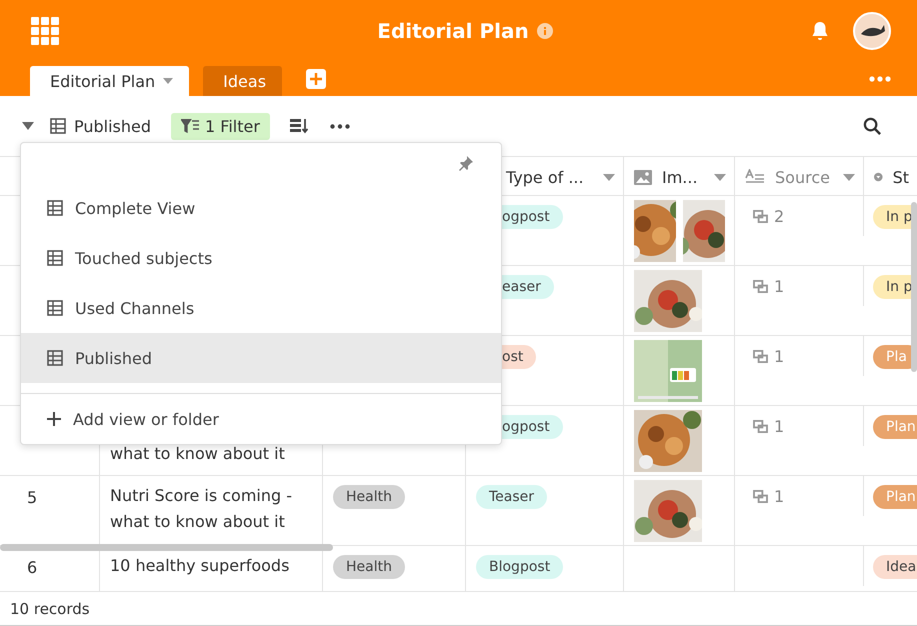  Describe the element at coordinates (299, 126) in the screenshot. I see `sort-icon` at that location.